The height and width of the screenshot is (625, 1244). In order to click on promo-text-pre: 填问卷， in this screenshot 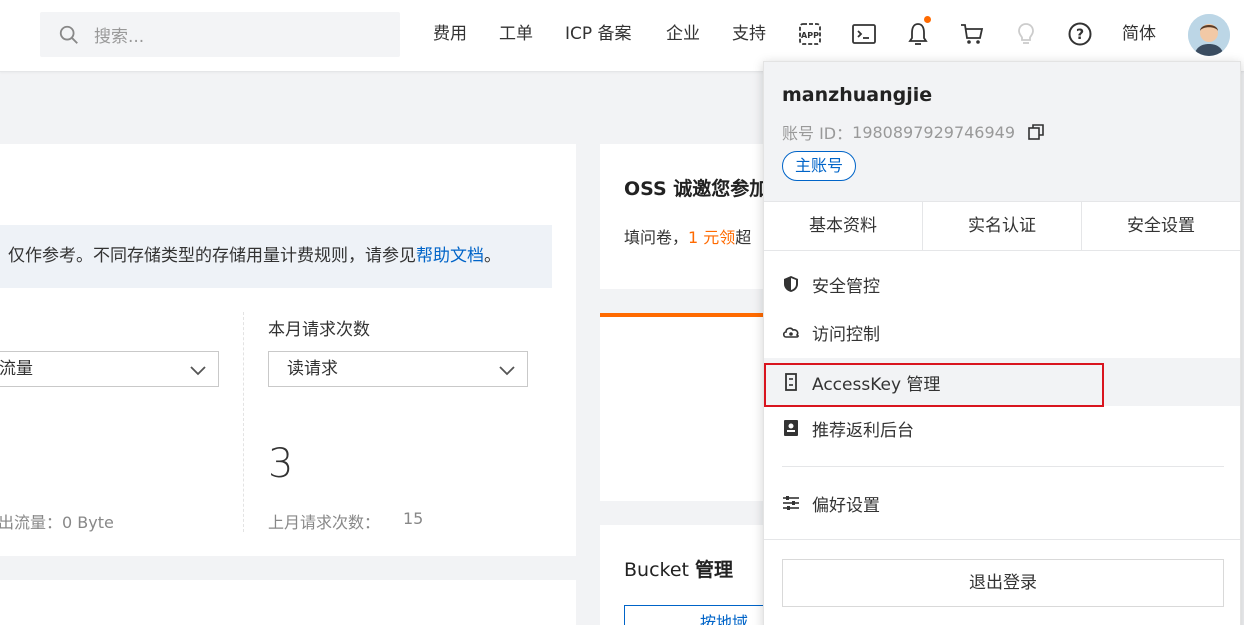, I will do `click(656, 237)`.